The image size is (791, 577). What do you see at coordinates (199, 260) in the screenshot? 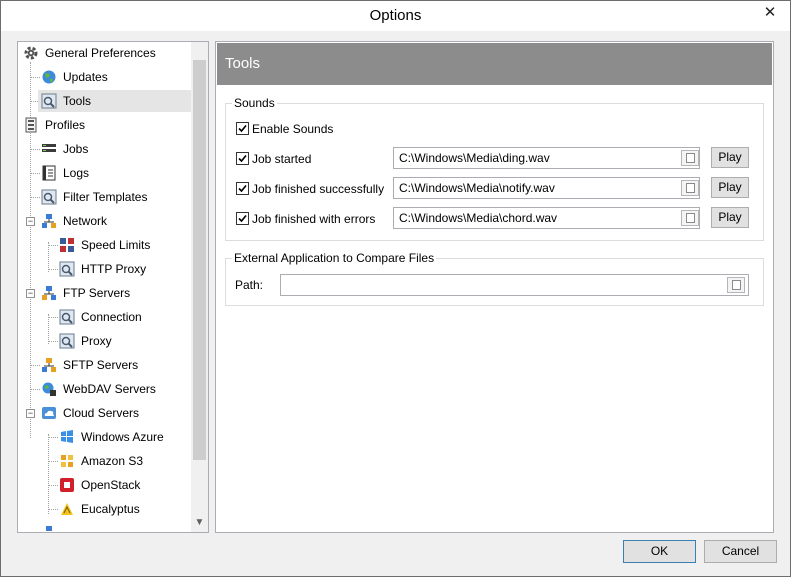
I see `scroll-thumb` at bounding box center [199, 260].